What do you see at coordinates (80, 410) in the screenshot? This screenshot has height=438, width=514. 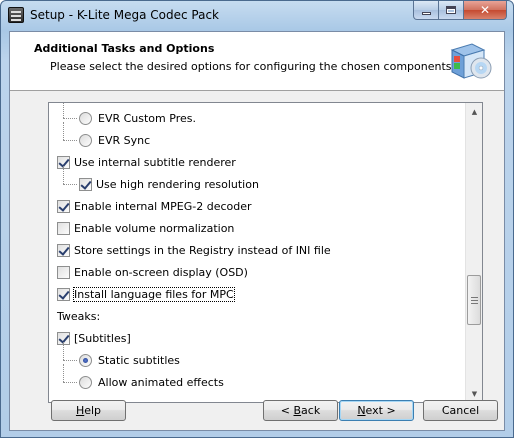 I see `help-label-accel: H` at bounding box center [80, 410].